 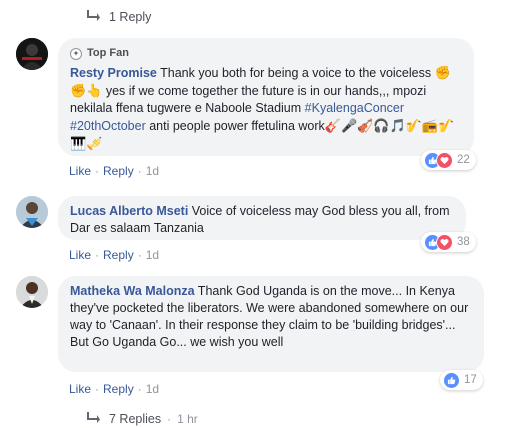 What do you see at coordinates (187, 419) in the screenshot?
I see `reply-timestamp: 1 hr` at bounding box center [187, 419].